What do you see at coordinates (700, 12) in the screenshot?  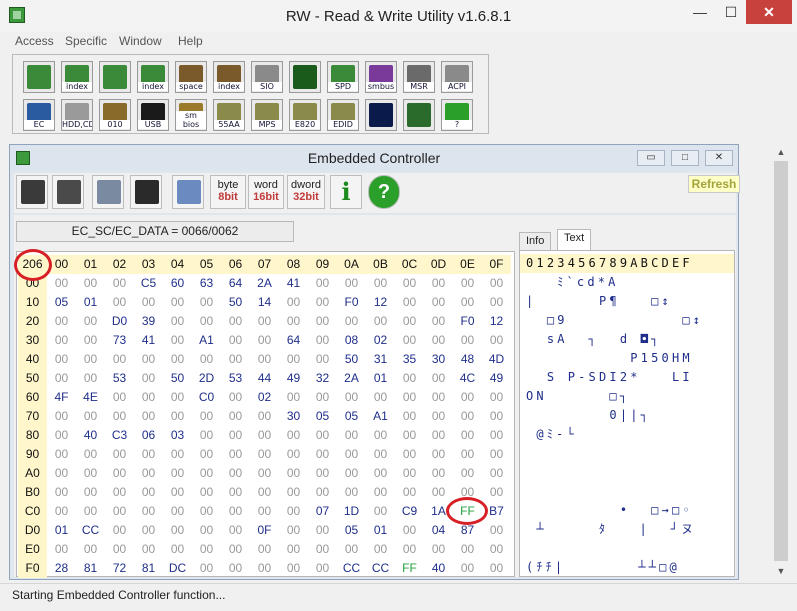 I see `minimize-button: —` at bounding box center [700, 12].